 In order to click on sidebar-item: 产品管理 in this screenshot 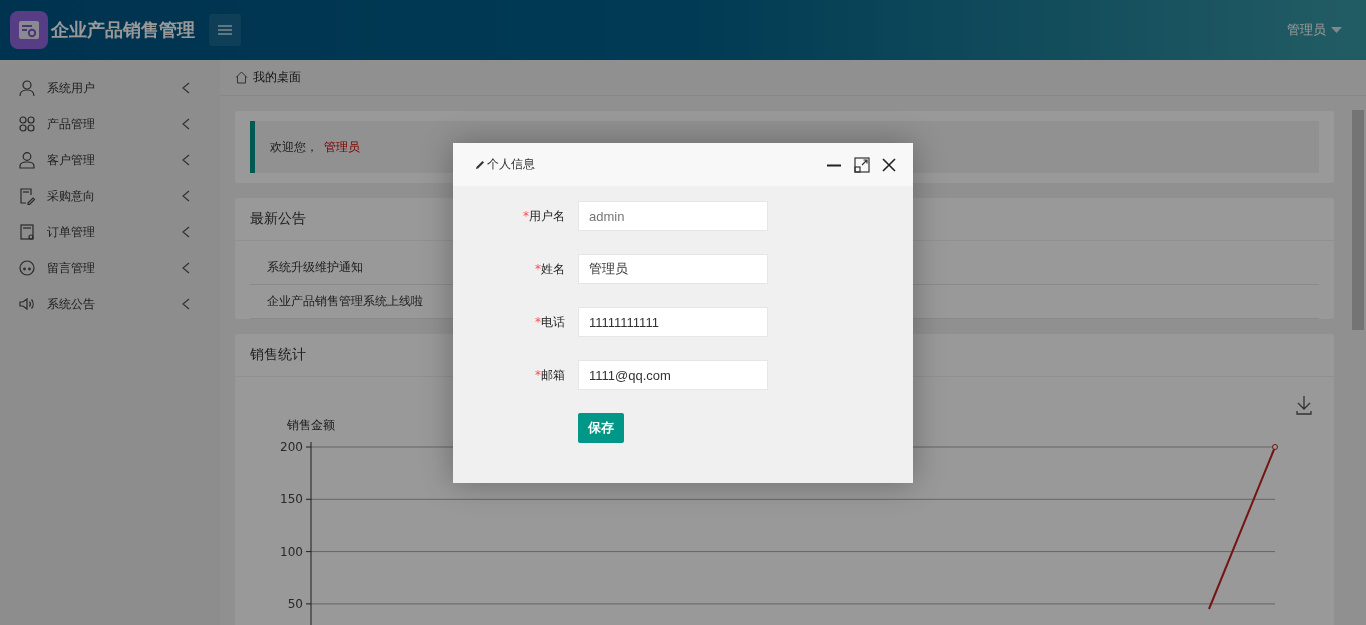, I will do `click(110, 124)`.